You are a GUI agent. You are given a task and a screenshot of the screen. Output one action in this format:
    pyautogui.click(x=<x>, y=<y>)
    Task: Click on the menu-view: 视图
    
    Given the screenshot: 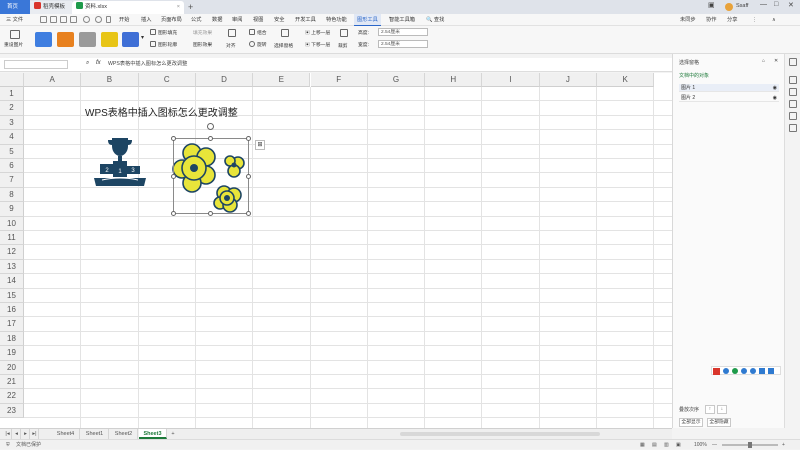 What is the action you would take?
    pyautogui.click(x=258, y=20)
    